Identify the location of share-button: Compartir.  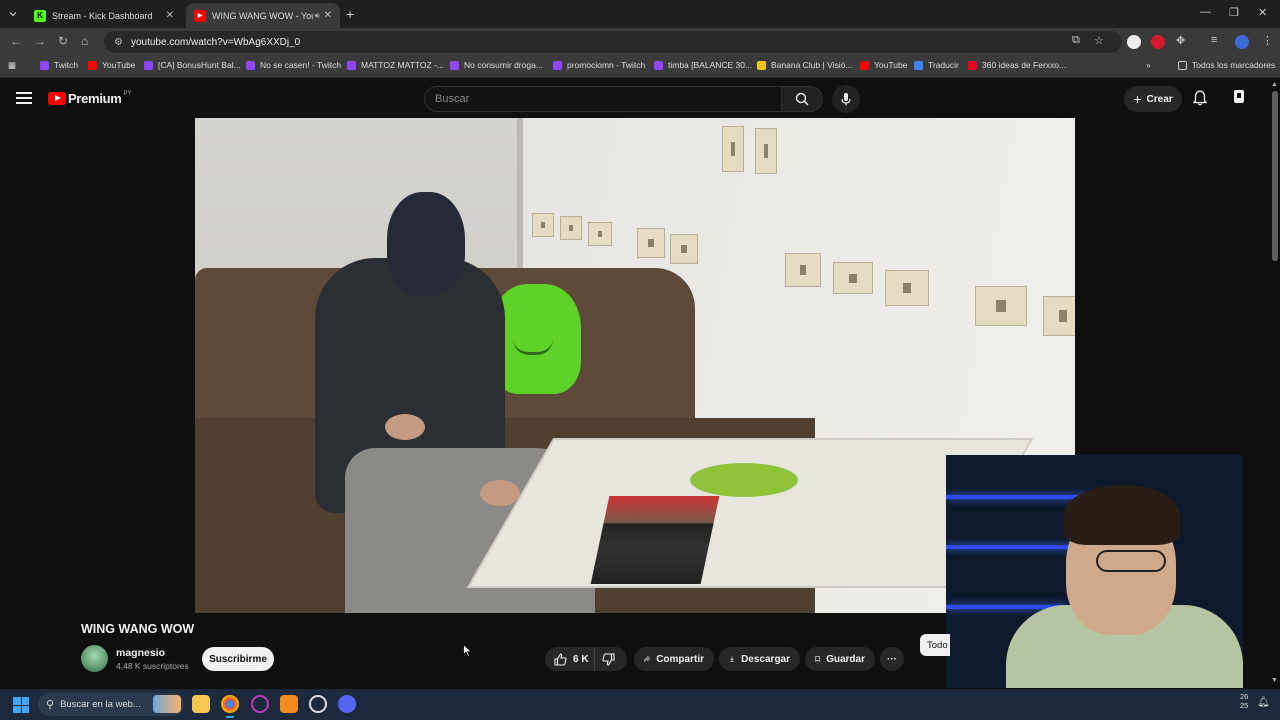
(674, 659).